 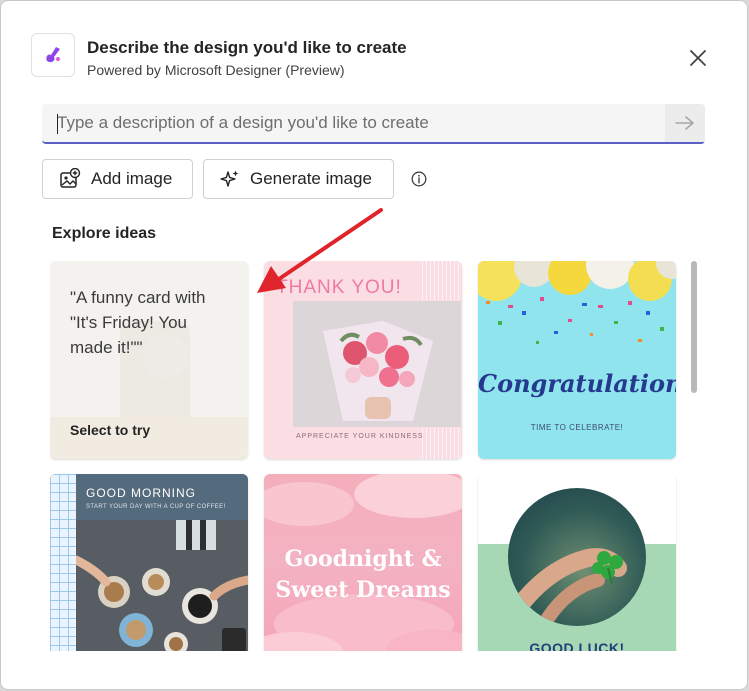 I want to click on dialog-subtitle: Powered by Microsoft Designer (Preview), so click(x=216, y=70).